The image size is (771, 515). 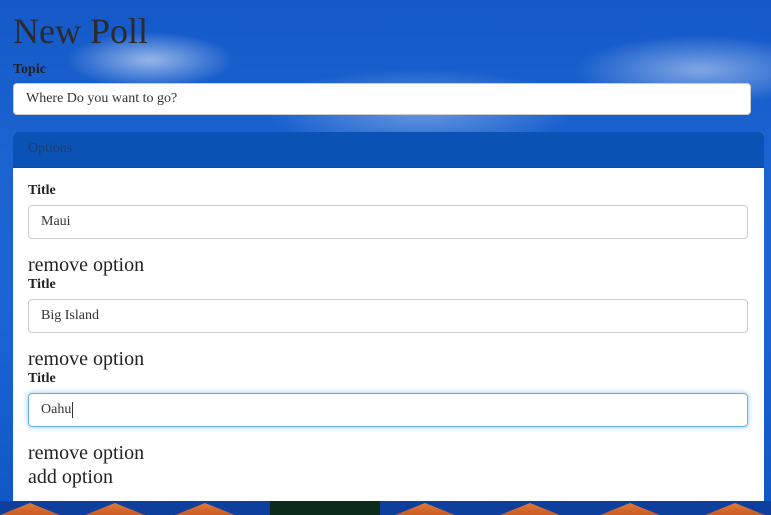 What do you see at coordinates (73, 409) in the screenshot?
I see `text-caret` at bounding box center [73, 409].